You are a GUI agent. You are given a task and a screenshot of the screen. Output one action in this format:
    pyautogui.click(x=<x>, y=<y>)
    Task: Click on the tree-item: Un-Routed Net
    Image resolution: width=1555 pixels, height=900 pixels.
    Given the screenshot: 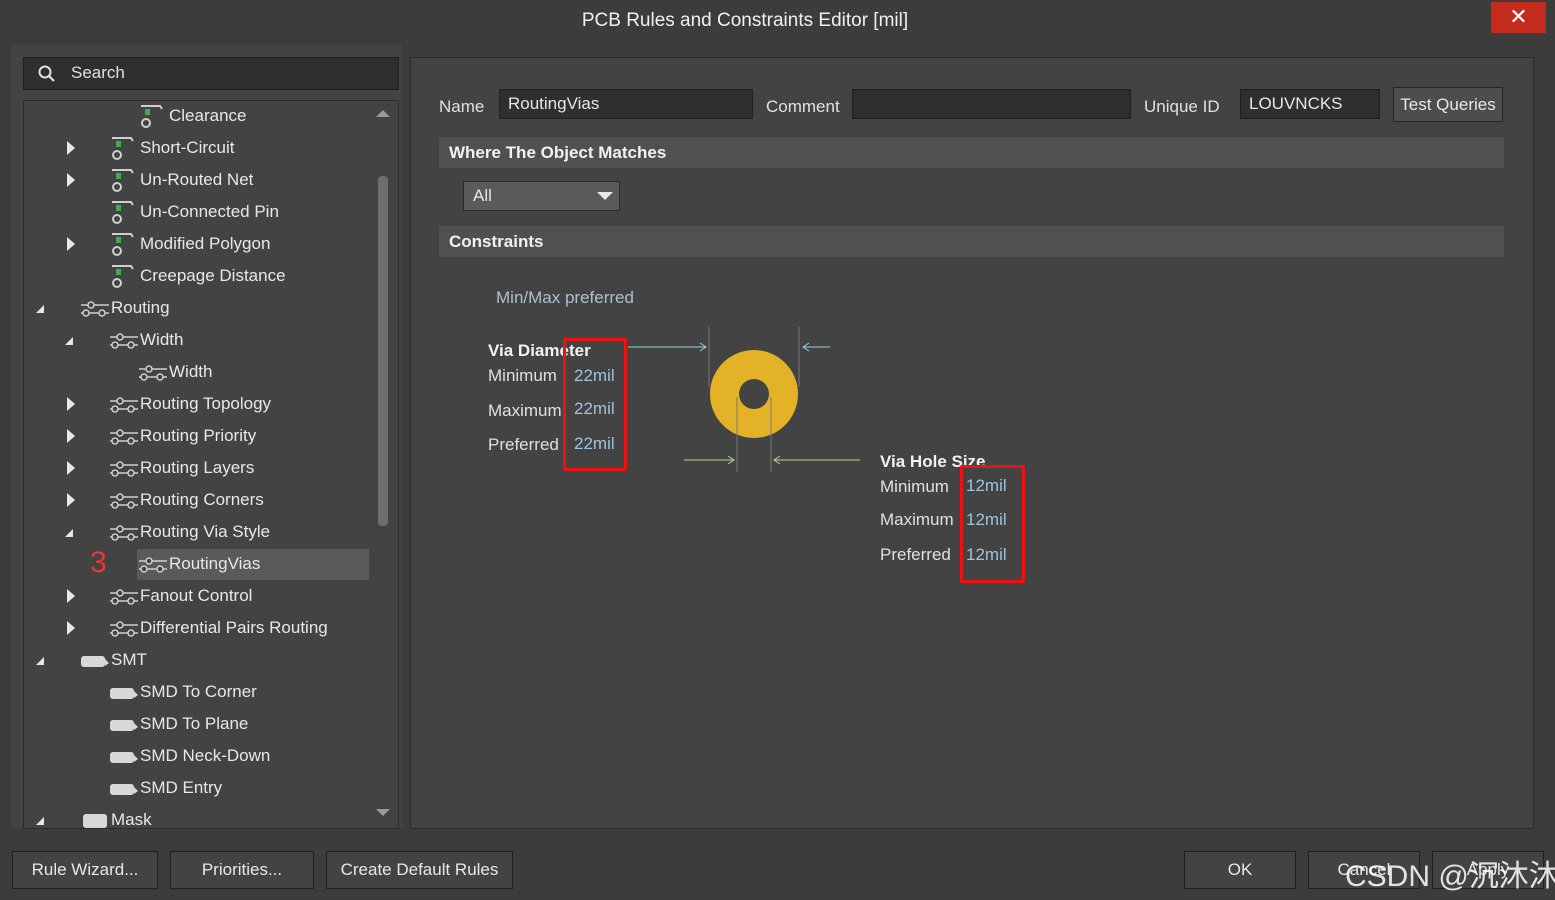 What is the action you would take?
    pyautogui.click(x=199, y=180)
    